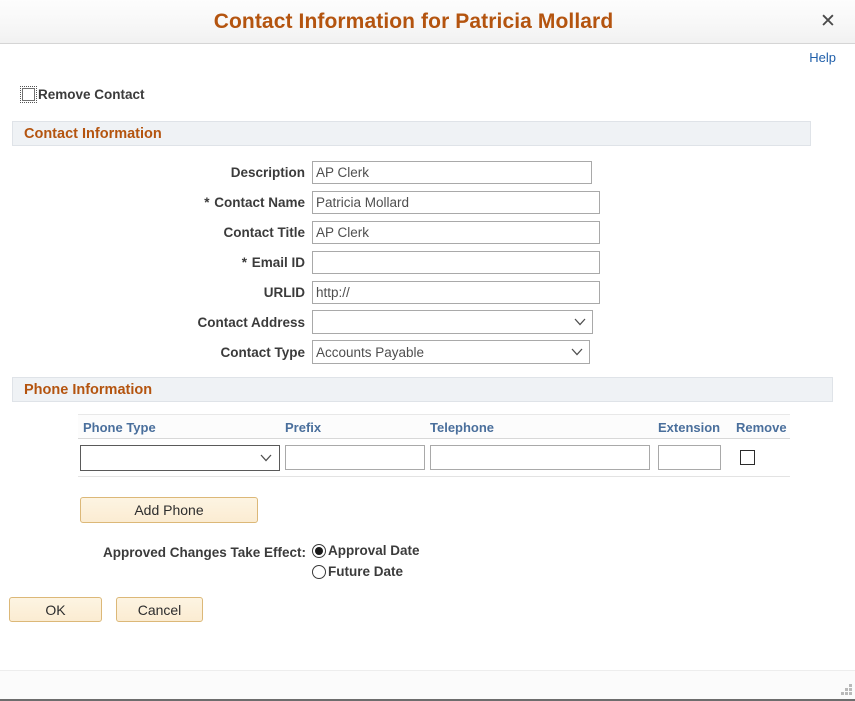 This screenshot has height=701, width=855. What do you see at coordinates (355, 457) in the screenshot?
I see `prefix-input` at bounding box center [355, 457].